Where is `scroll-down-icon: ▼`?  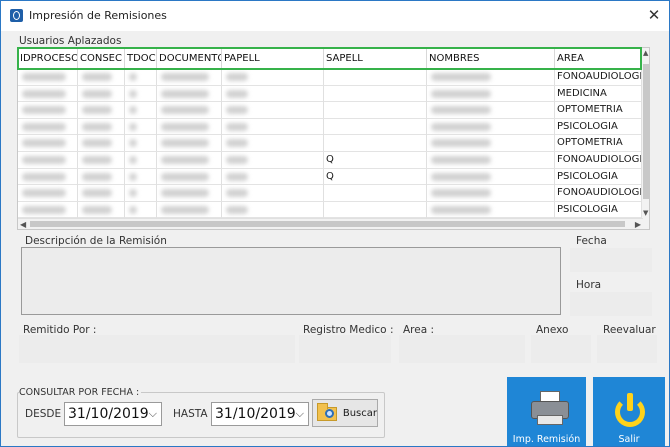 scroll-down-icon: ▼ is located at coordinates (645, 213).